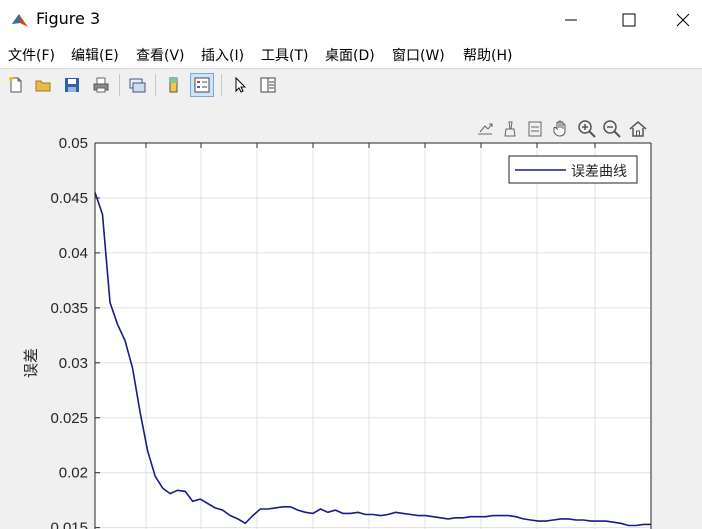  Describe the element at coordinates (73, 253) in the screenshot. I see `y-tick-label: 0.04` at that location.